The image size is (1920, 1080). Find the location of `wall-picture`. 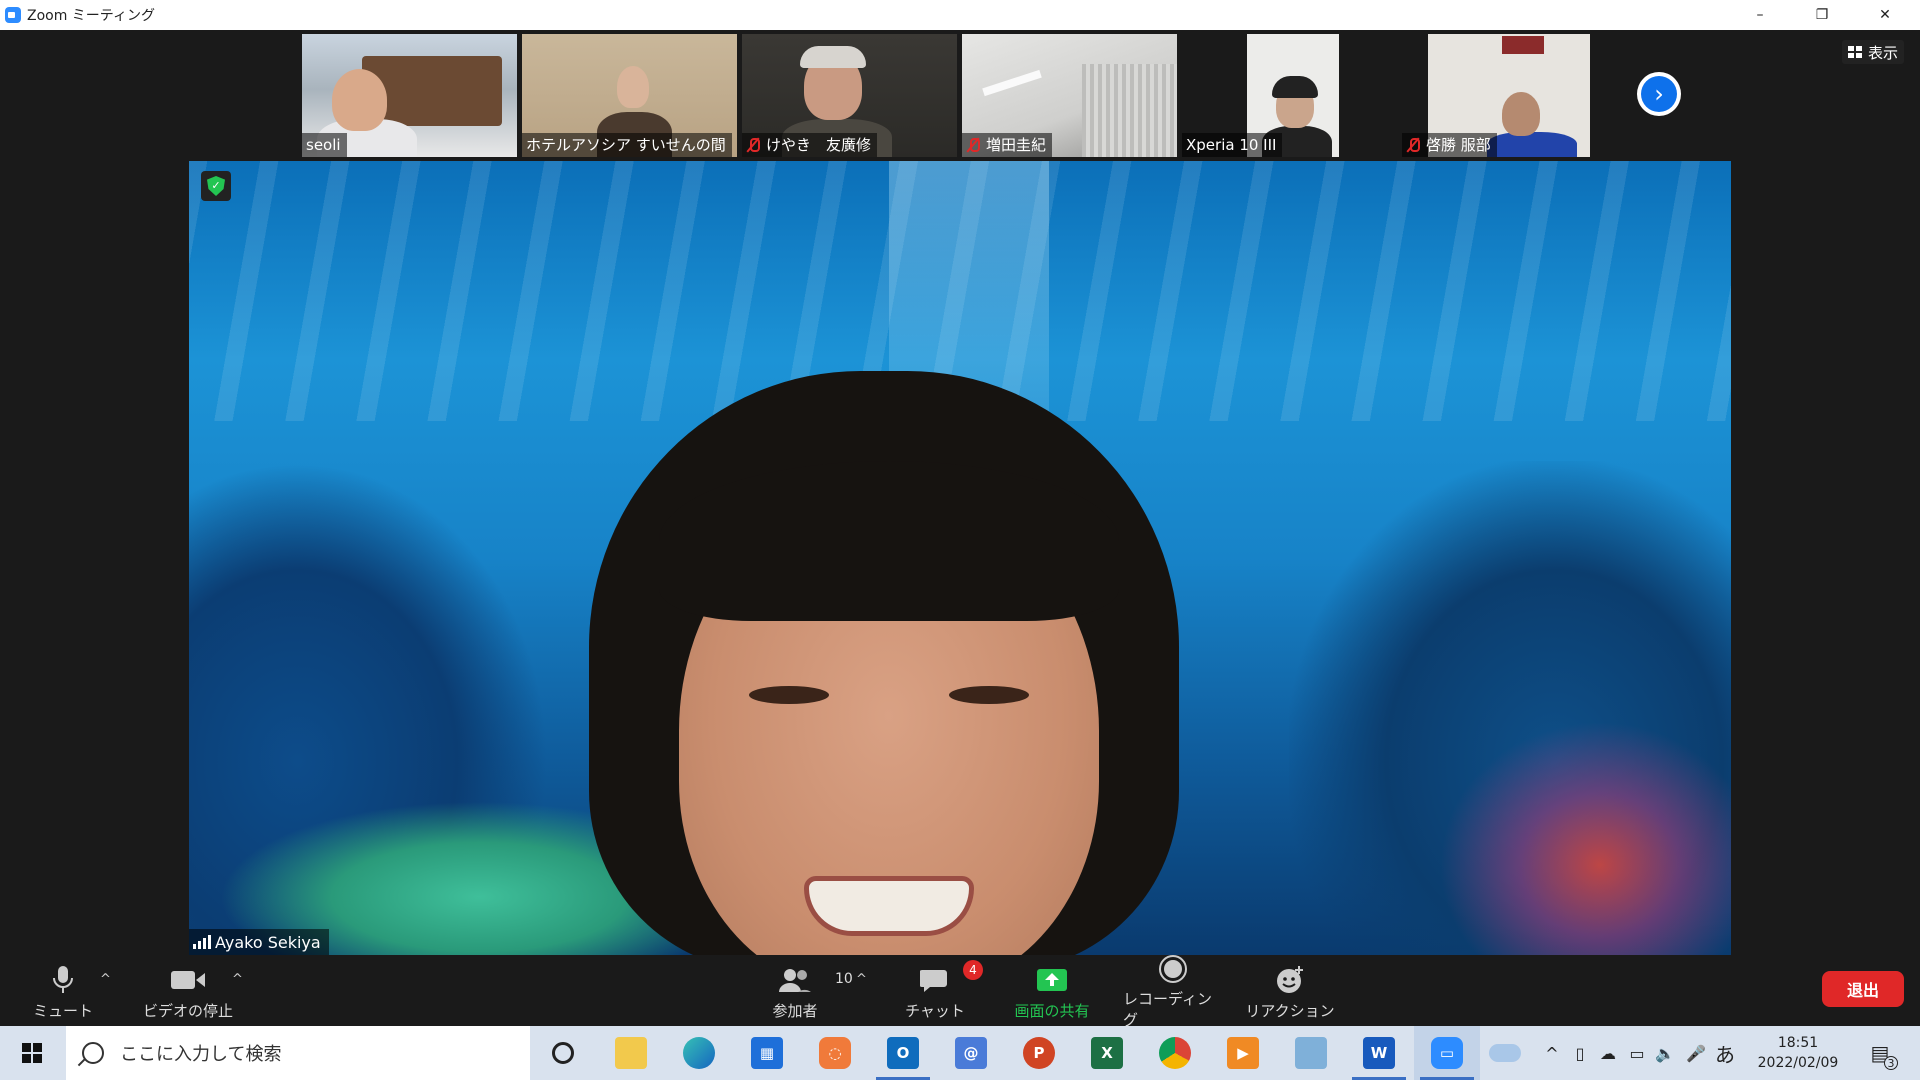

wall-picture is located at coordinates (1523, 45).